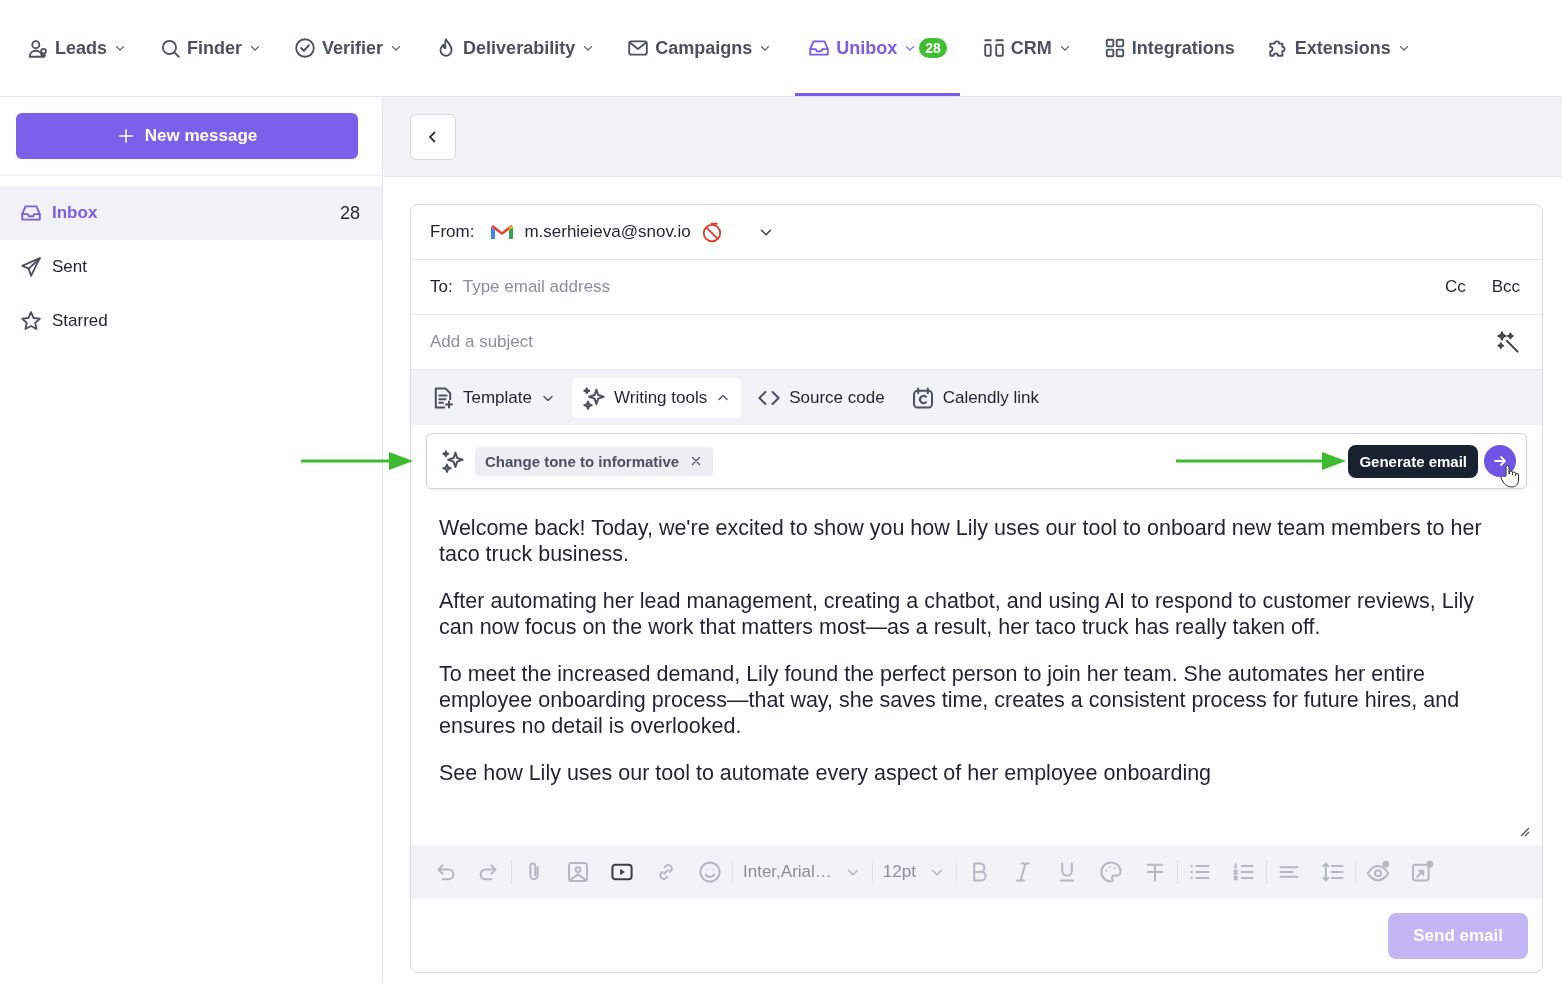 This screenshot has width=1562, height=983. I want to click on body-paragraph: See how Lily uses our tool to automate every aspect of her employee onboarding, so click(826, 773).